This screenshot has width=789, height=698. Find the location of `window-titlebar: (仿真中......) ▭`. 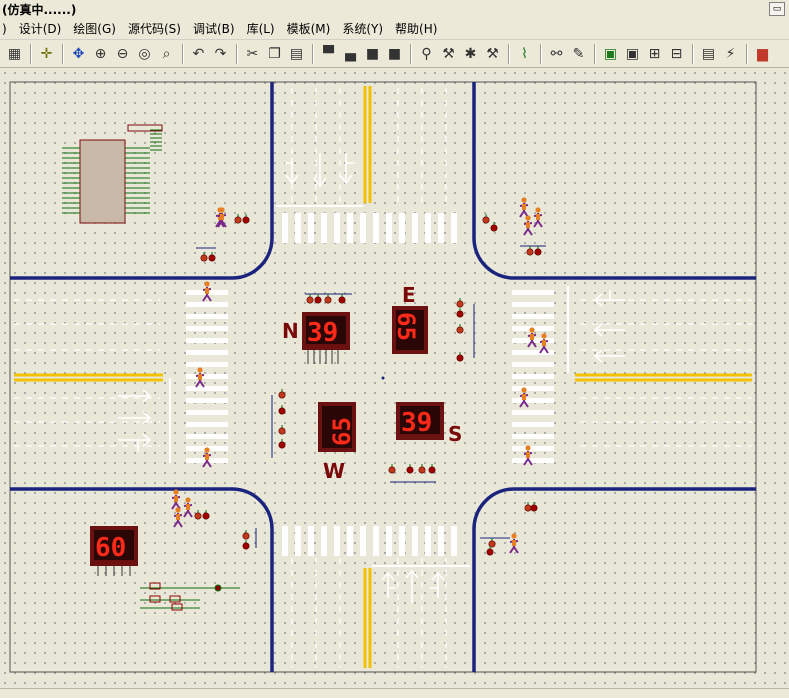

window-titlebar: (仿真中......) ▭ is located at coordinates (394, 9).